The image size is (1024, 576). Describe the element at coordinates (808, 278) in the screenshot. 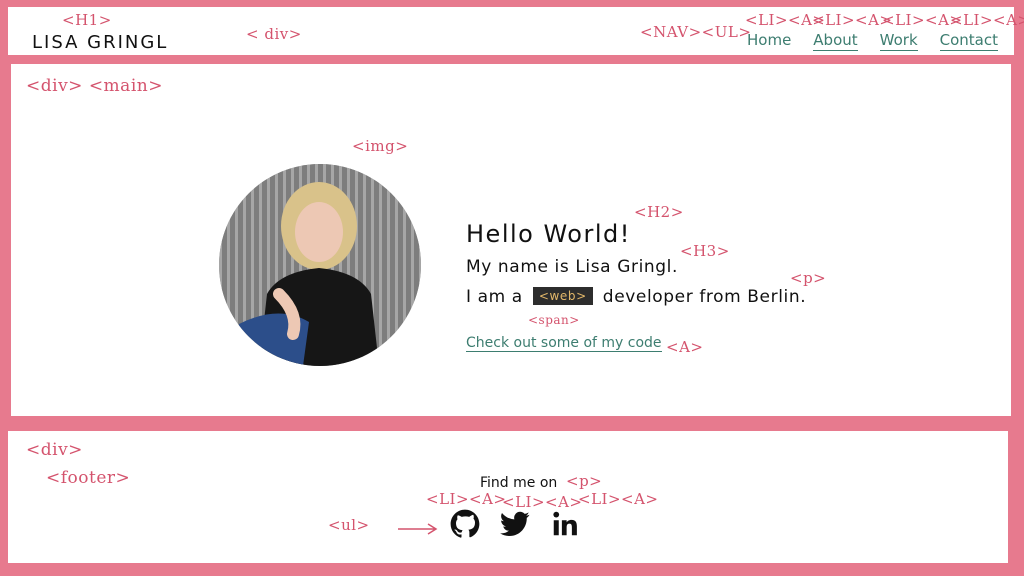

I see `annotation-p-main: <p>` at that location.